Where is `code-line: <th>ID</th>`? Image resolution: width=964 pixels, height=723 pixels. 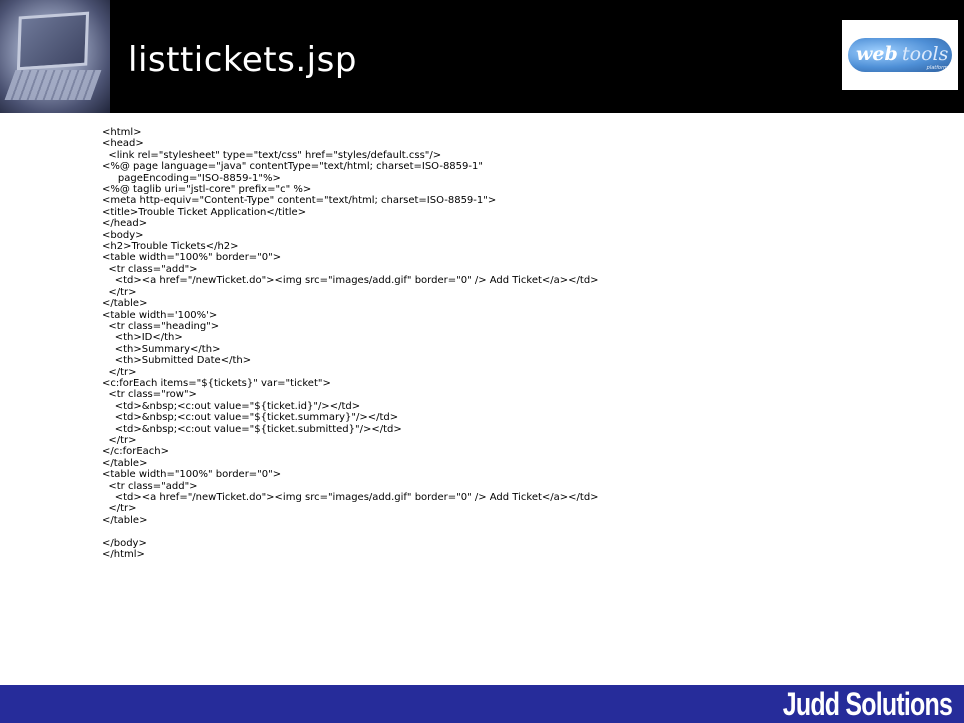
code-line: <th>ID</th> is located at coordinates (142, 338).